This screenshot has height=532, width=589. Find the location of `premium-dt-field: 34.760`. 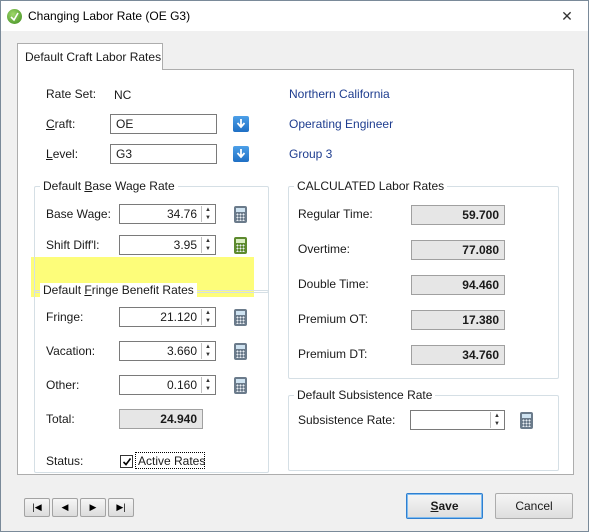

premium-dt-field: 34.760 is located at coordinates (458, 355).